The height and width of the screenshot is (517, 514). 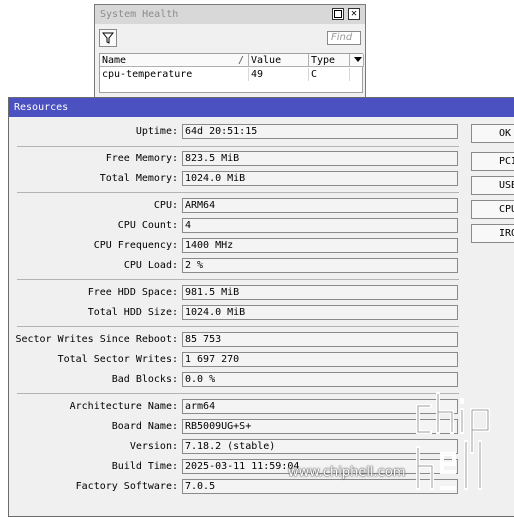 What do you see at coordinates (144, 379) in the screenshot?
I see `bad-blocks-label: Bad Blocks:` at bounding box center [144, 379].